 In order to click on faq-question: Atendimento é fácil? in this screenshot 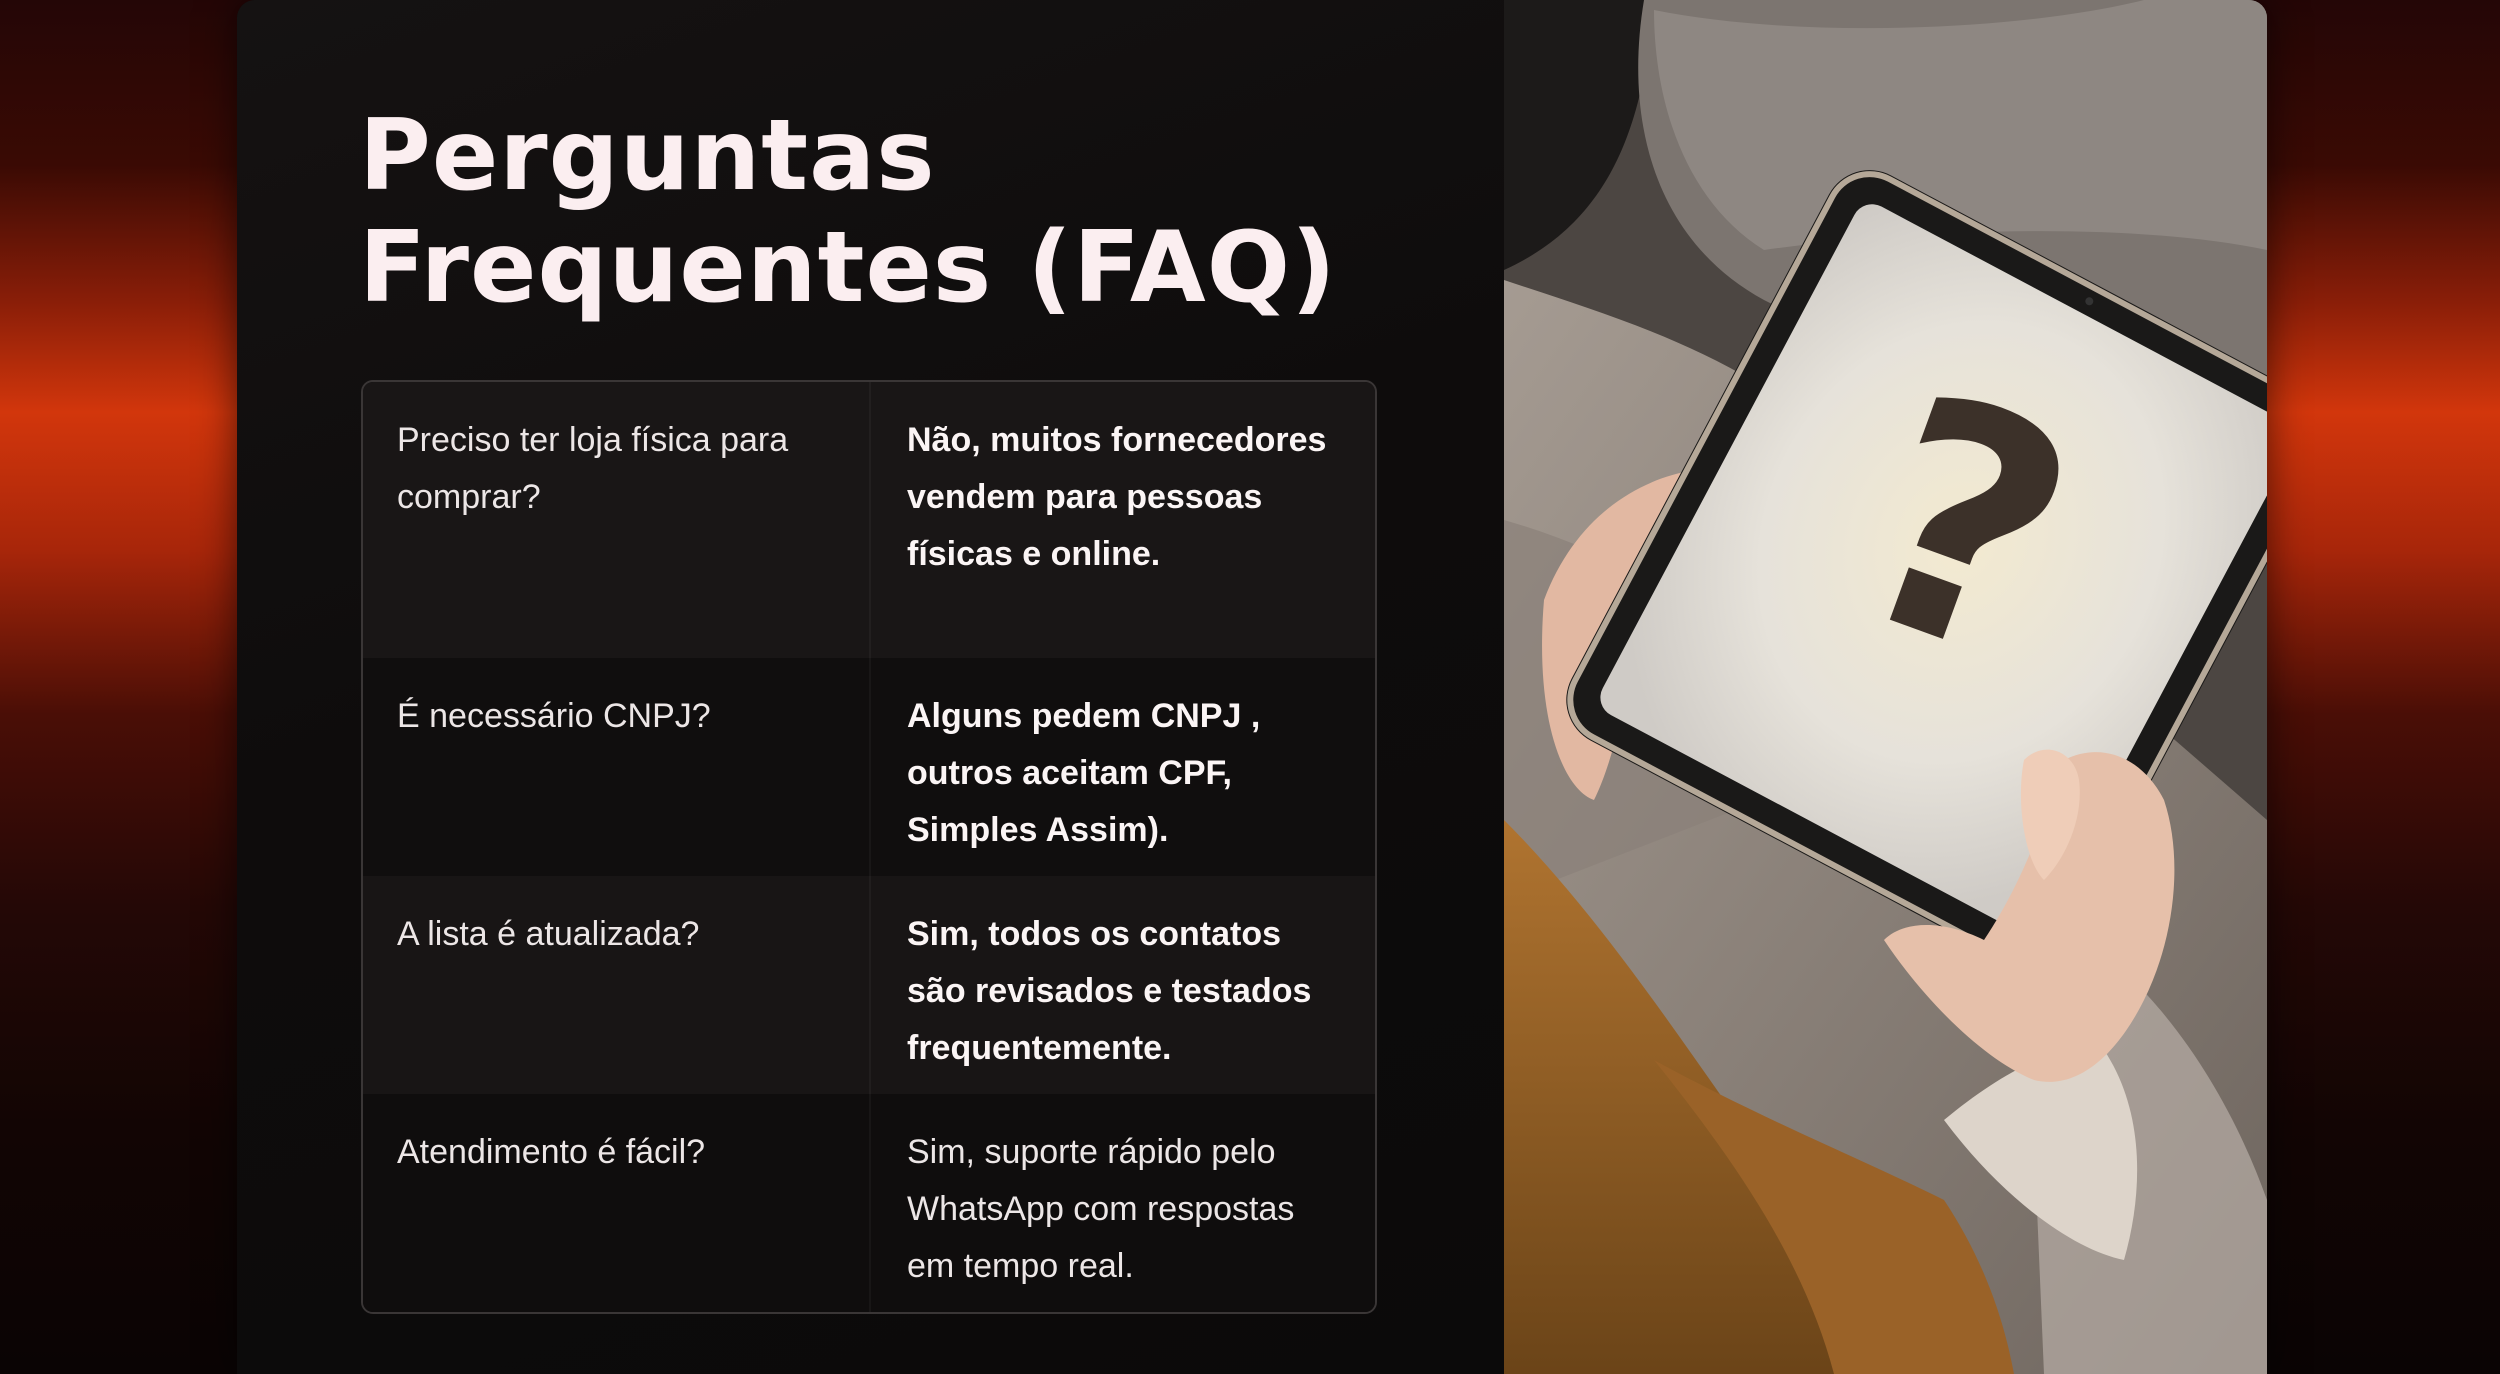, I will do `click(617, 1203)`.